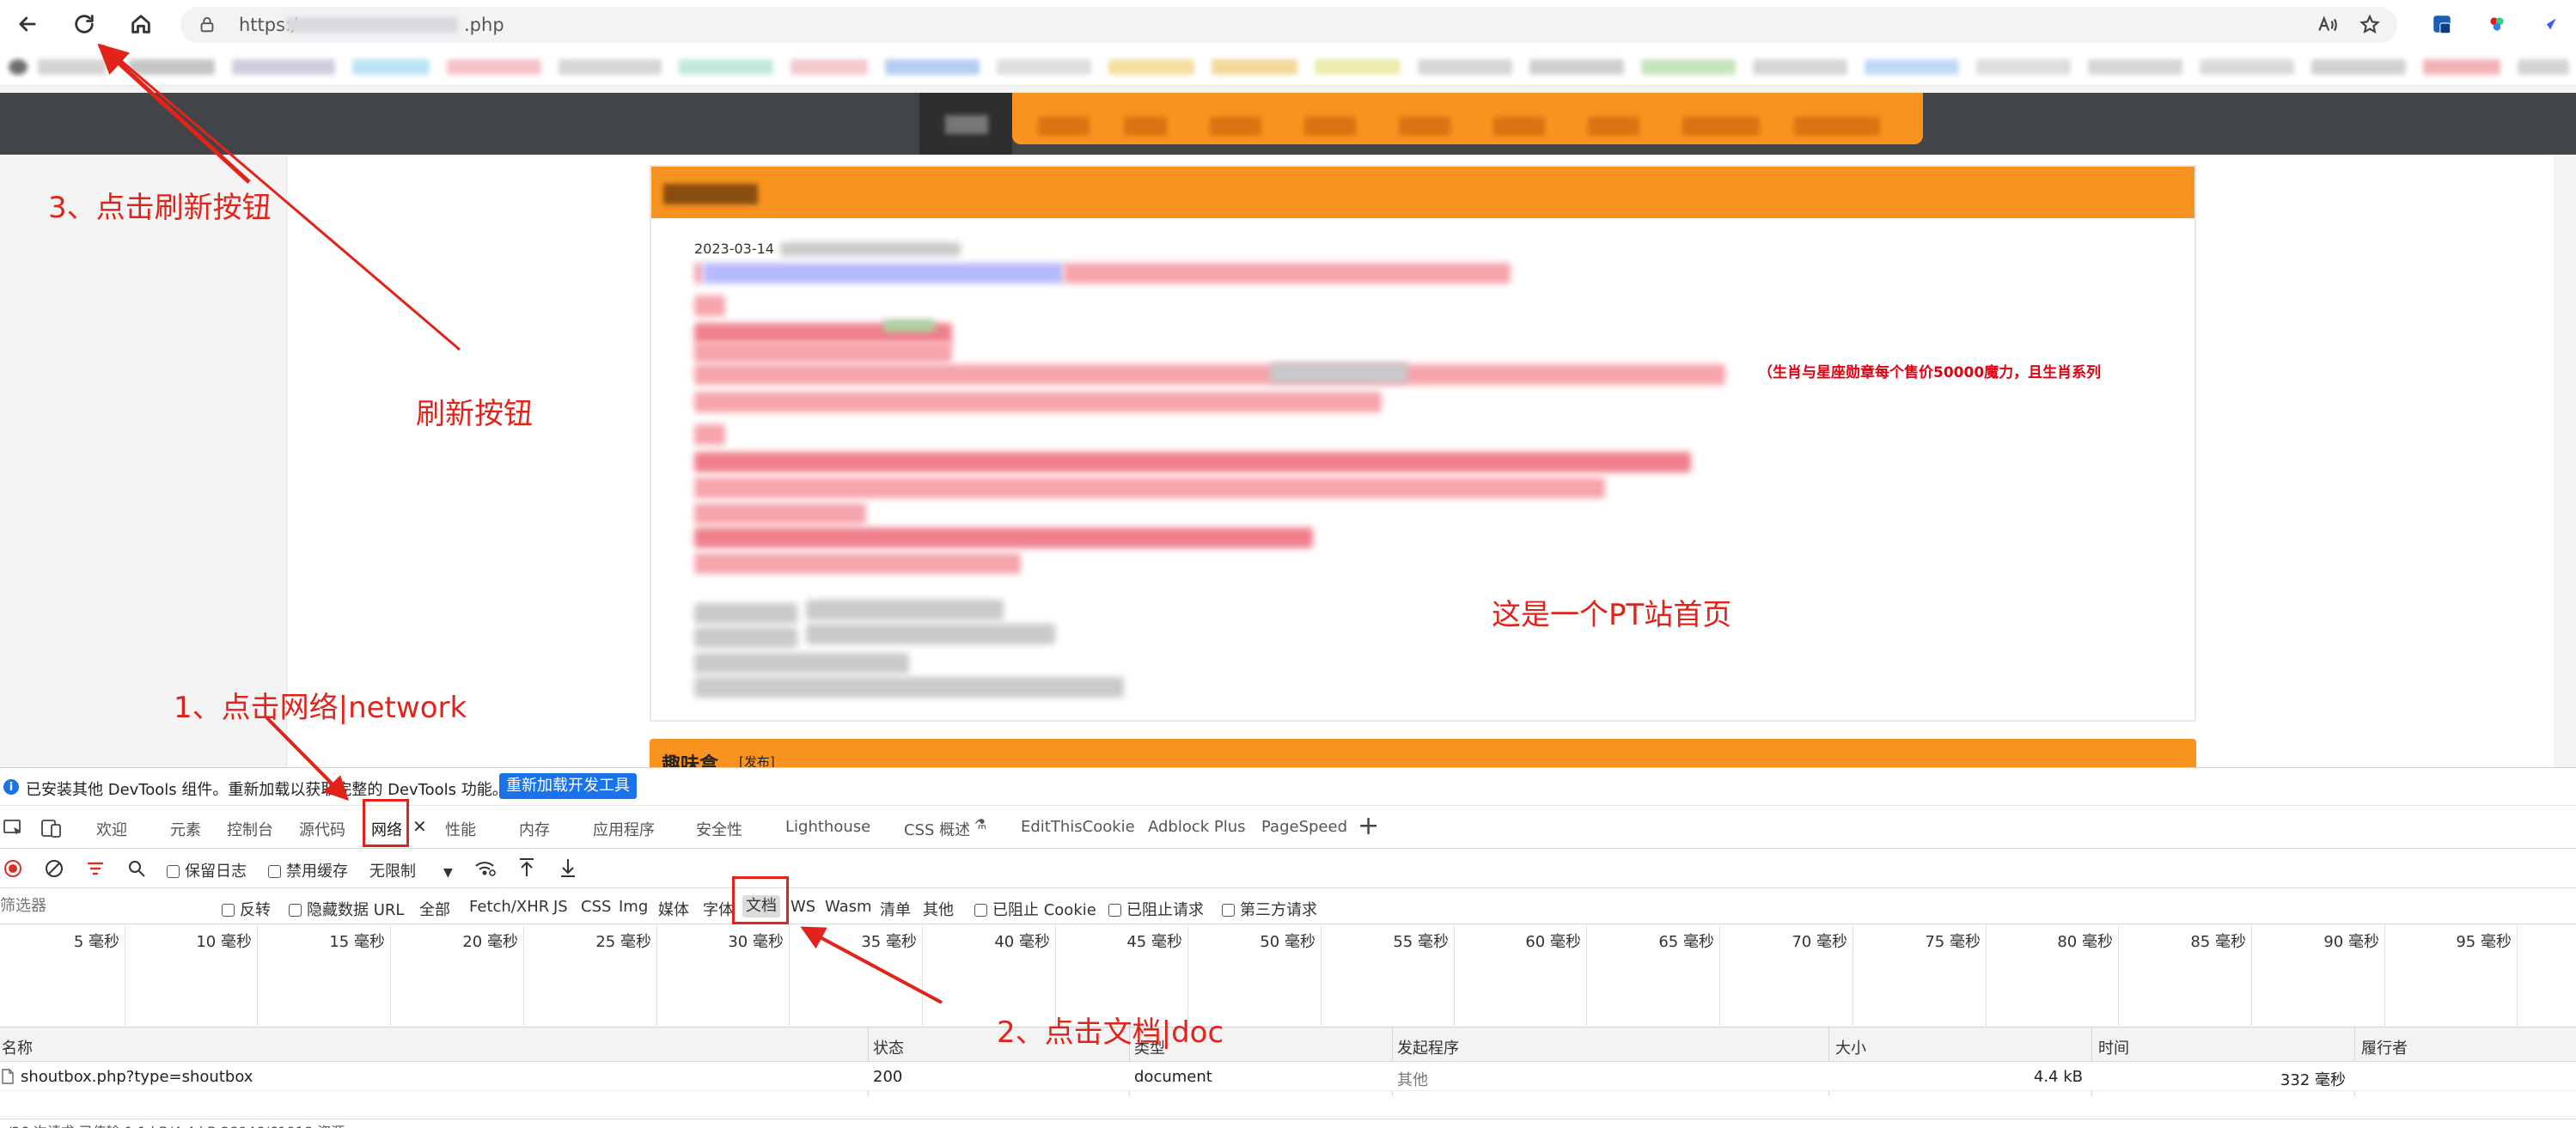  I want to click on highlight-network-tab, so click(386, 823).